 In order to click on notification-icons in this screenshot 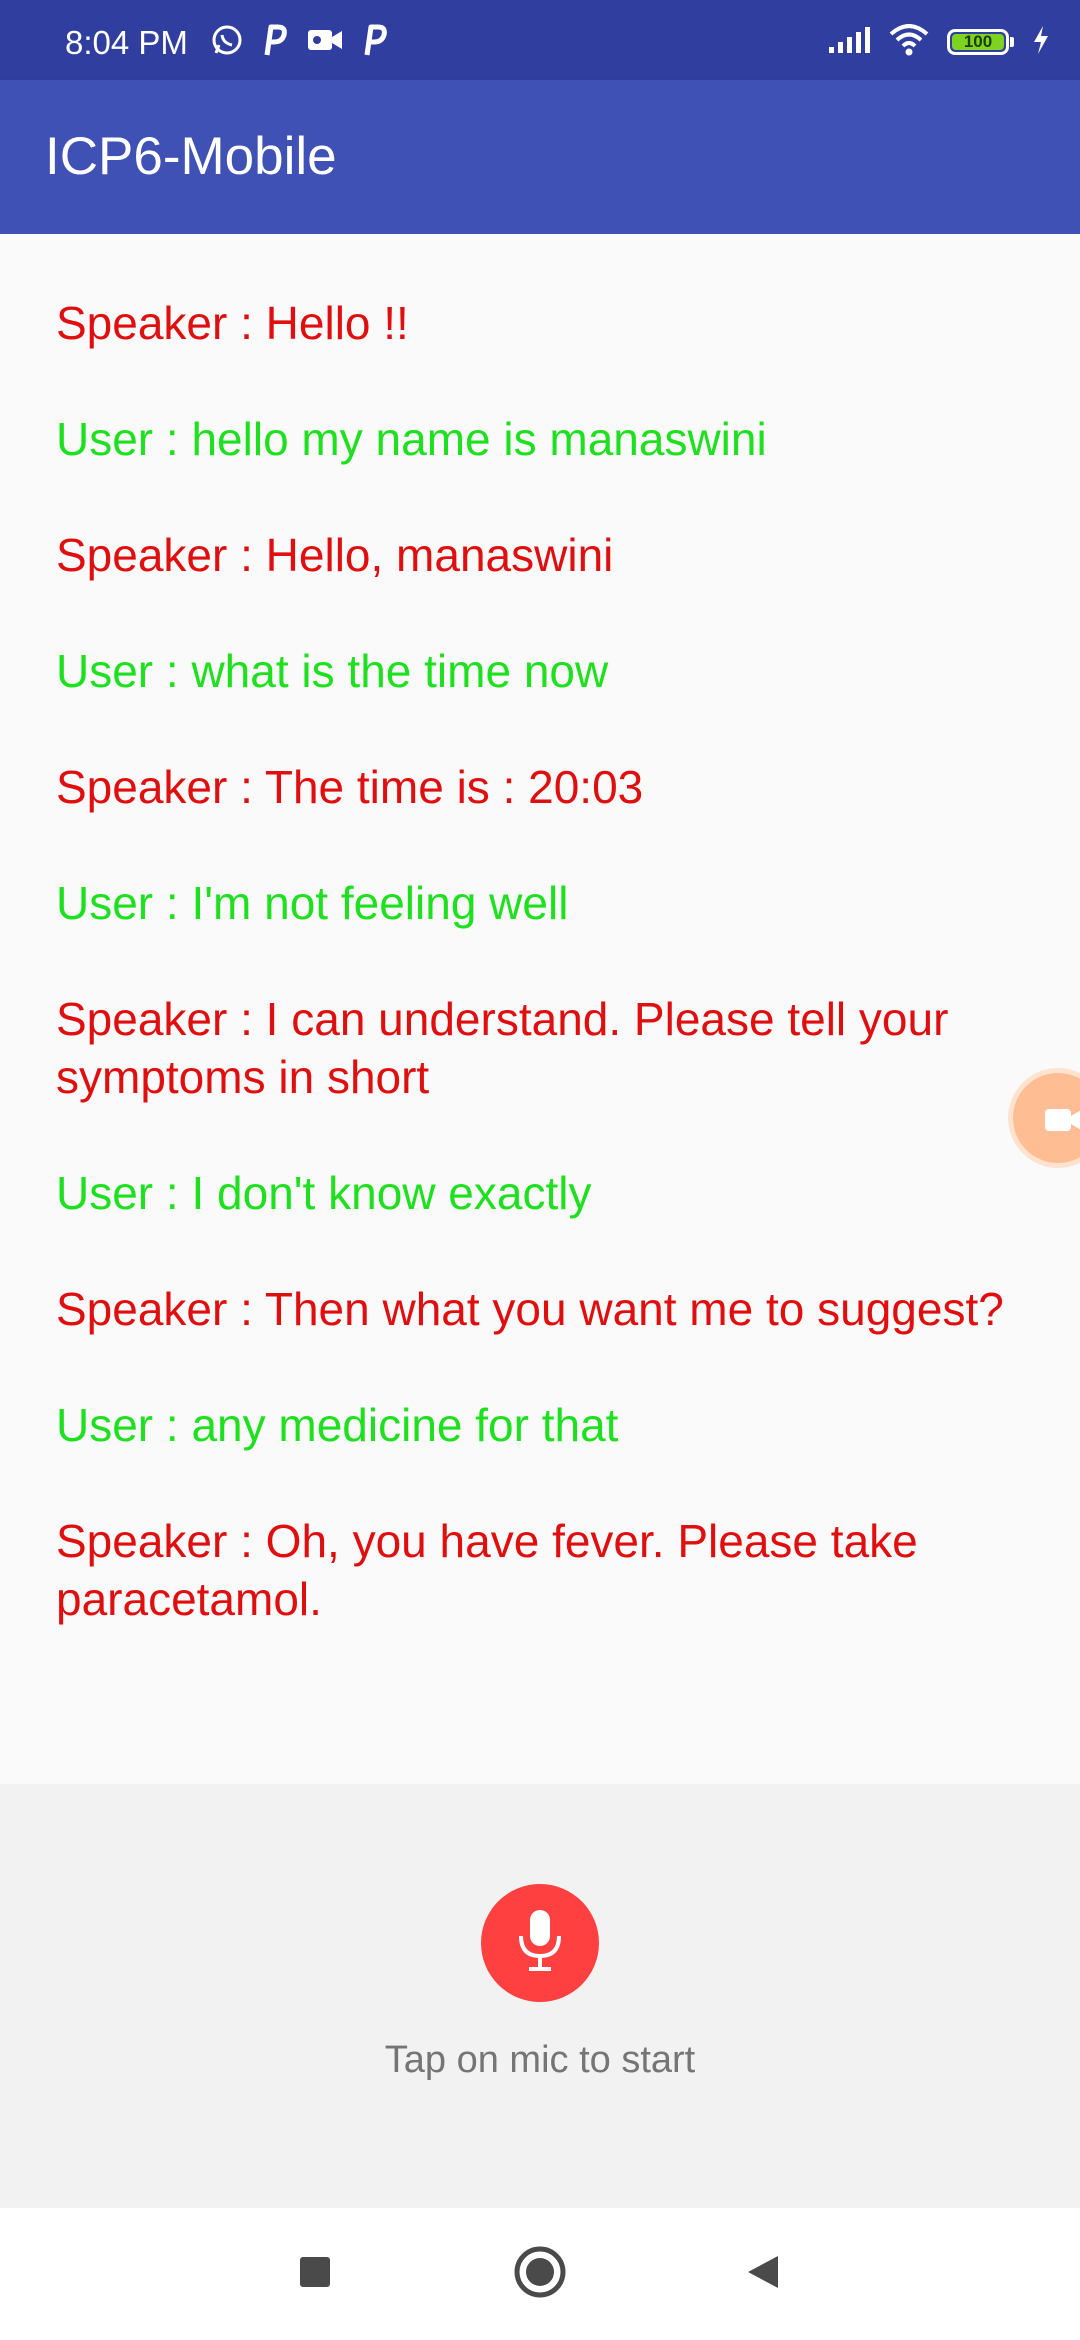, I will do `click(299, 42)`.